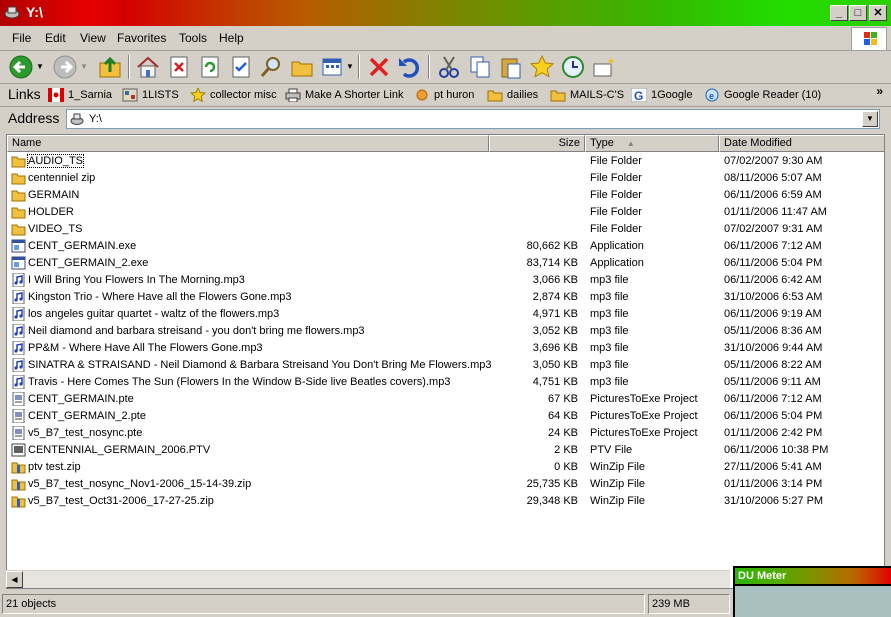 This screenshot has height=617, width=891. What do you see at coordinates (198, 95) in the screenshot?
I see `star-icon` at bounding box center [198, 95].